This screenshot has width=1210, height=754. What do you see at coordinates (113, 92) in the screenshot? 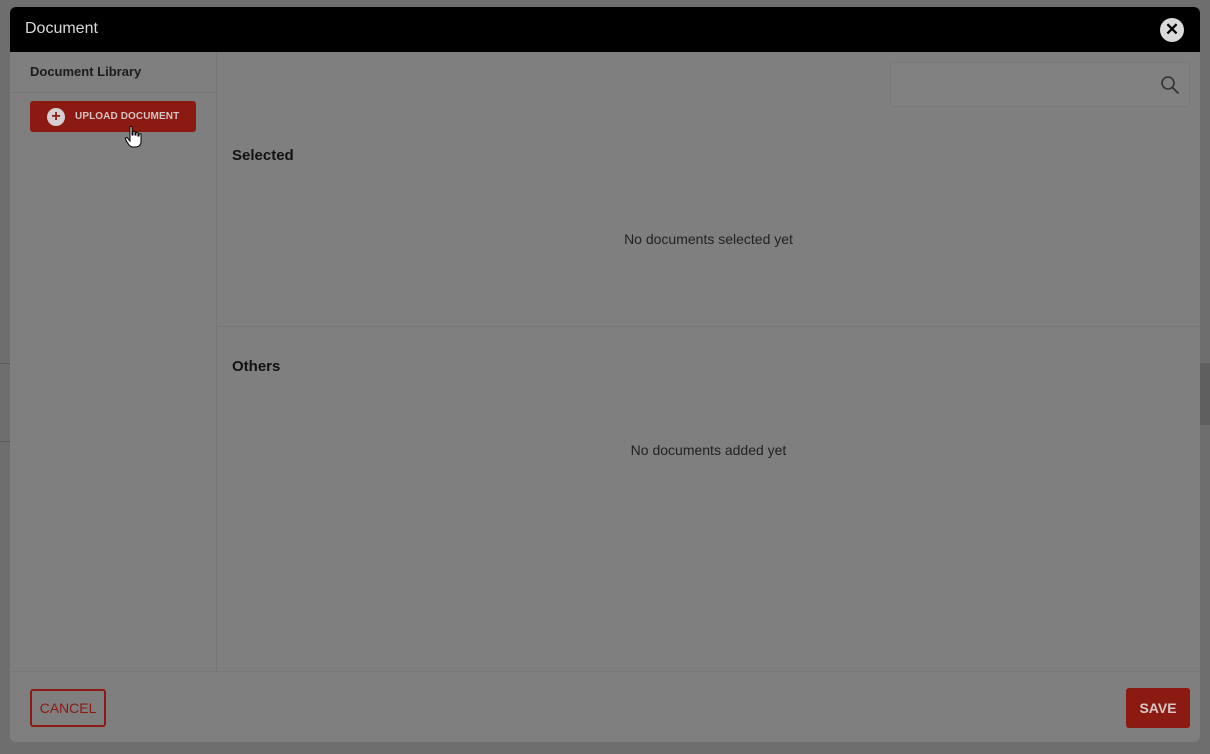
I see `sidebar-divider` at bounding box center [113, 92].